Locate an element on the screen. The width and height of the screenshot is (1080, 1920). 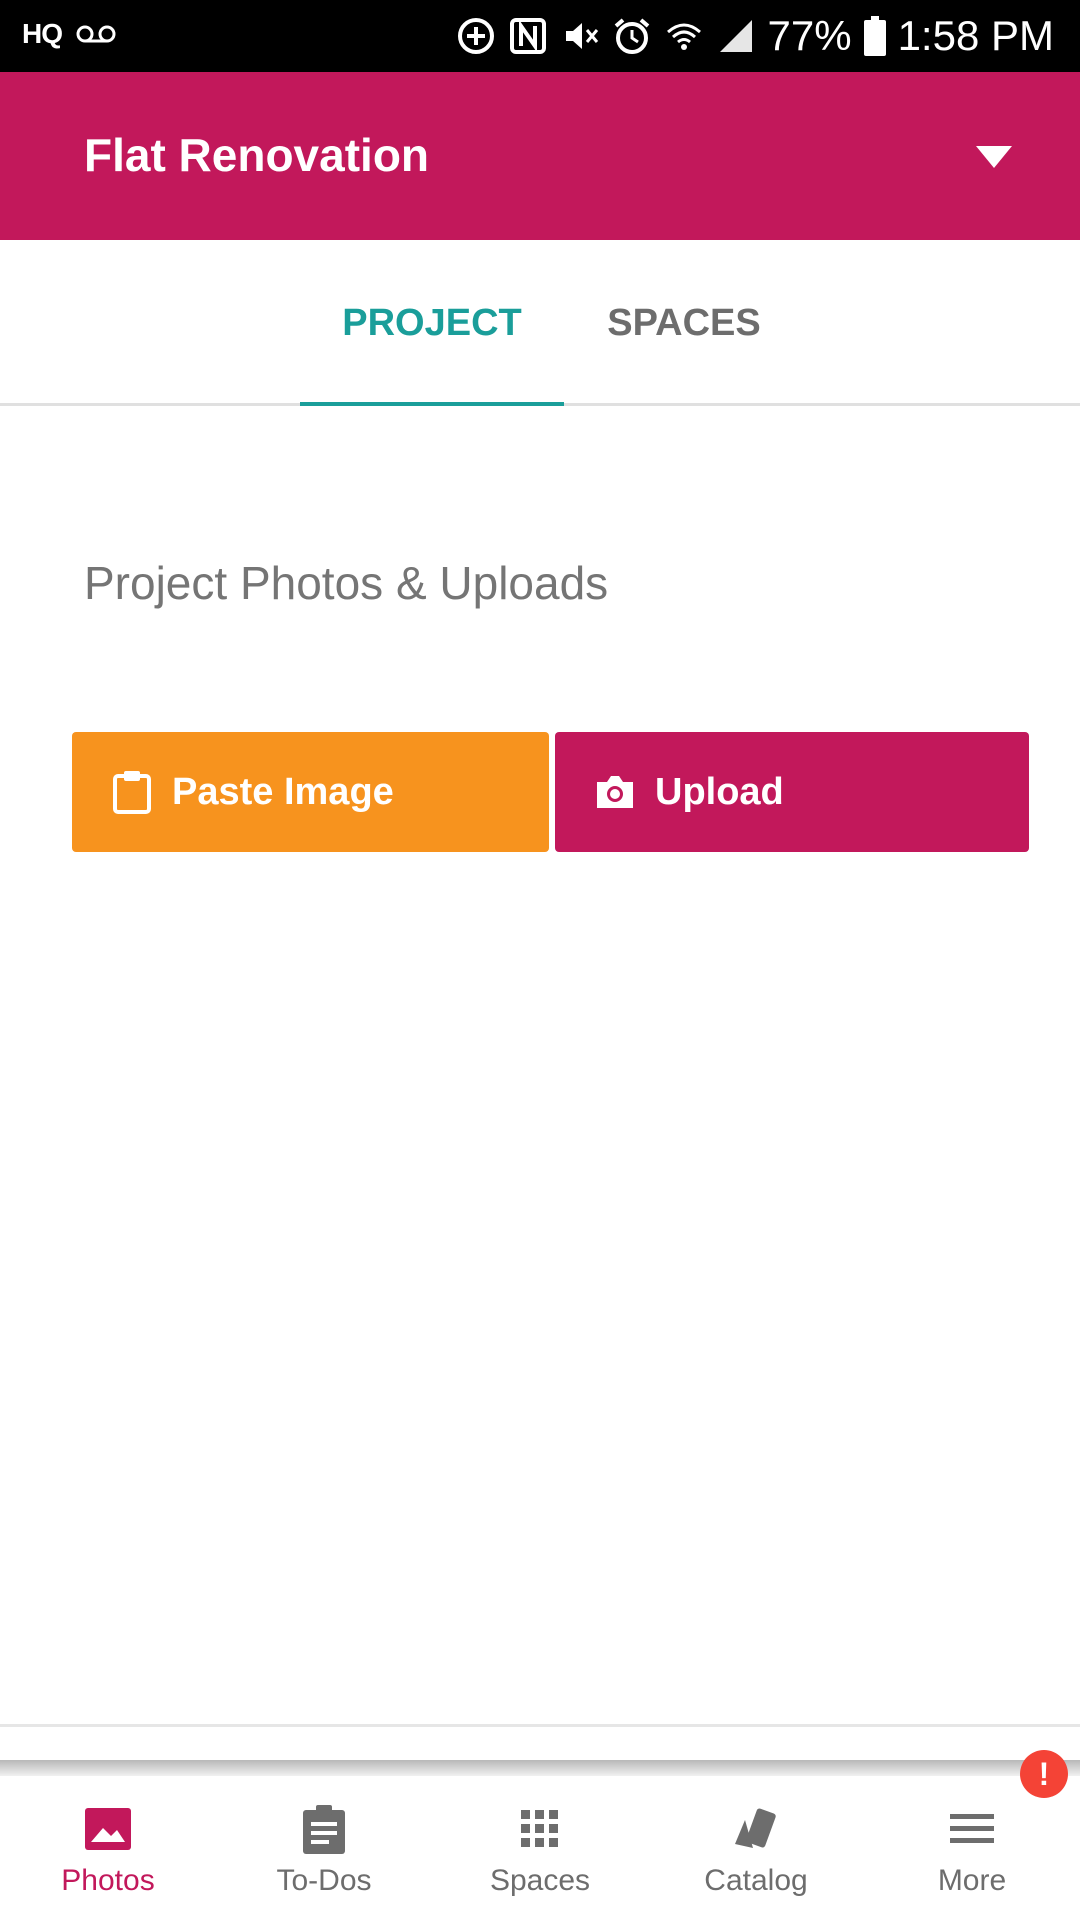
nav-catalog-label: Catalog is located at coordinates (756, 1880).